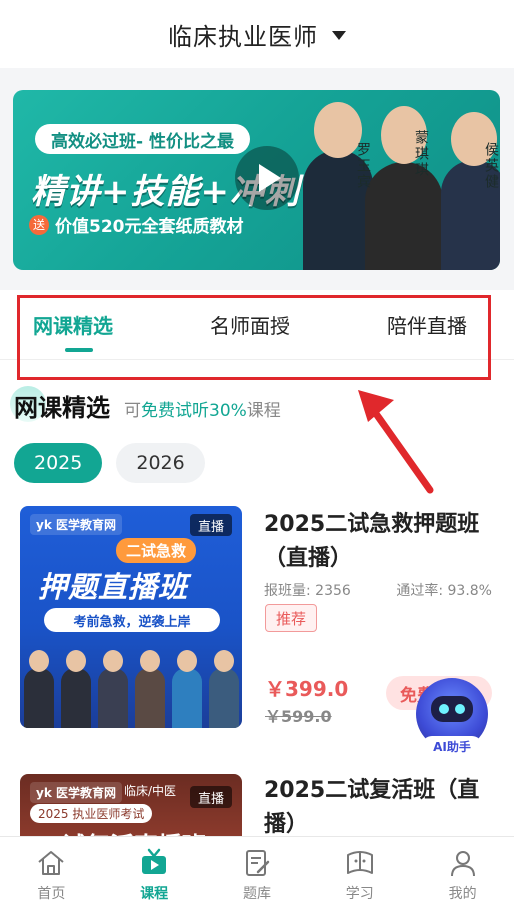 This screenshot has height=906, width=514. I want to click on teacher-name: 罗玉宾, so click(363, 166).